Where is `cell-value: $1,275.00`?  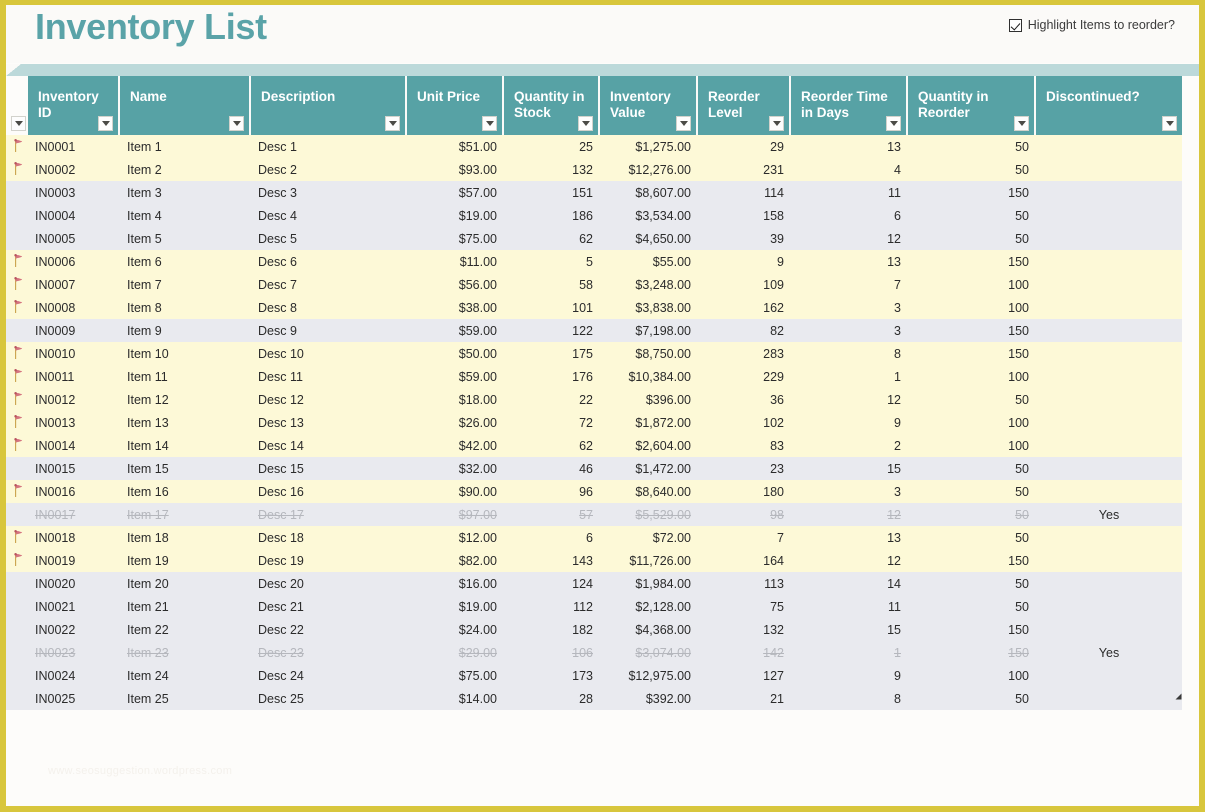
cell-value: $1,275.00 is located at coordinates (649, 146).